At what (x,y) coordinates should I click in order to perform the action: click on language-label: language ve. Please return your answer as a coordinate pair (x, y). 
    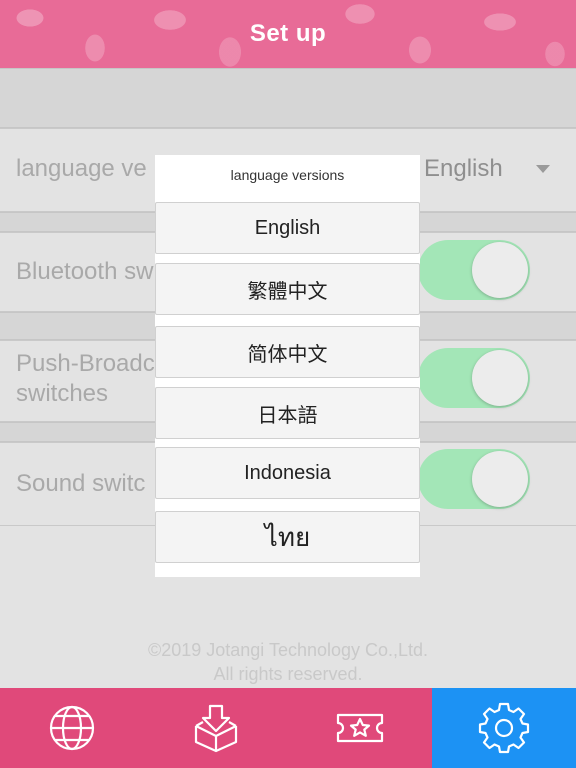
    Looking at the image, I should click on (81, 168).